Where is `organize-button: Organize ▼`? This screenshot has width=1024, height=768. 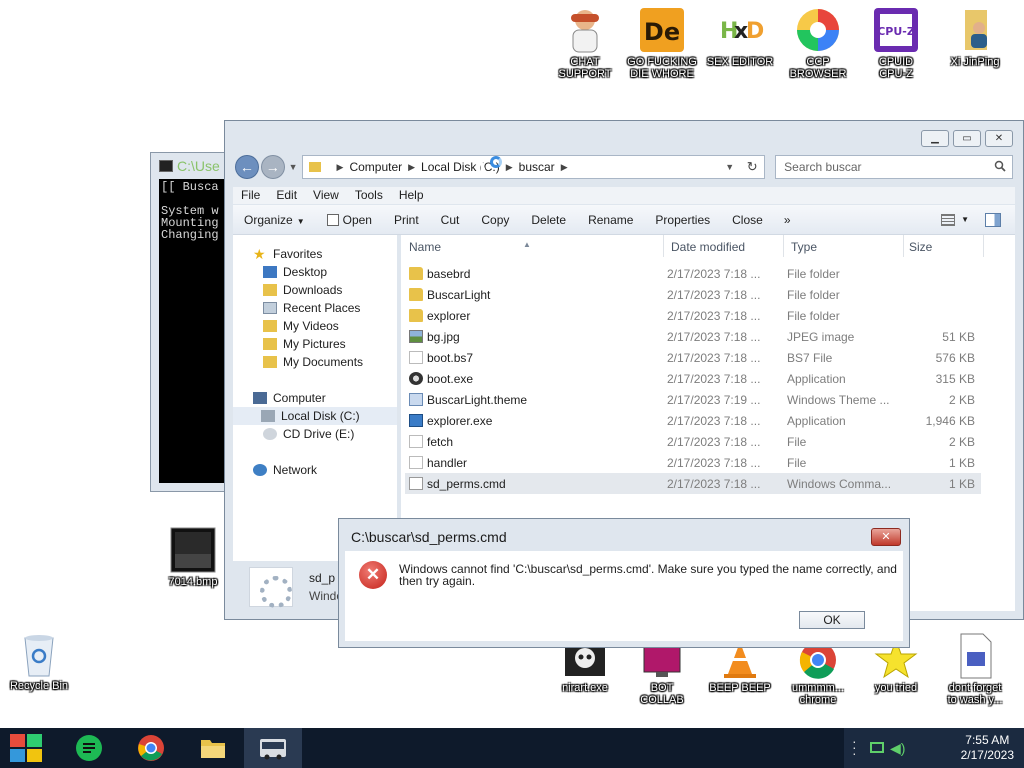
organize-button: Organize ▼ is located at coordinates (274, 220).